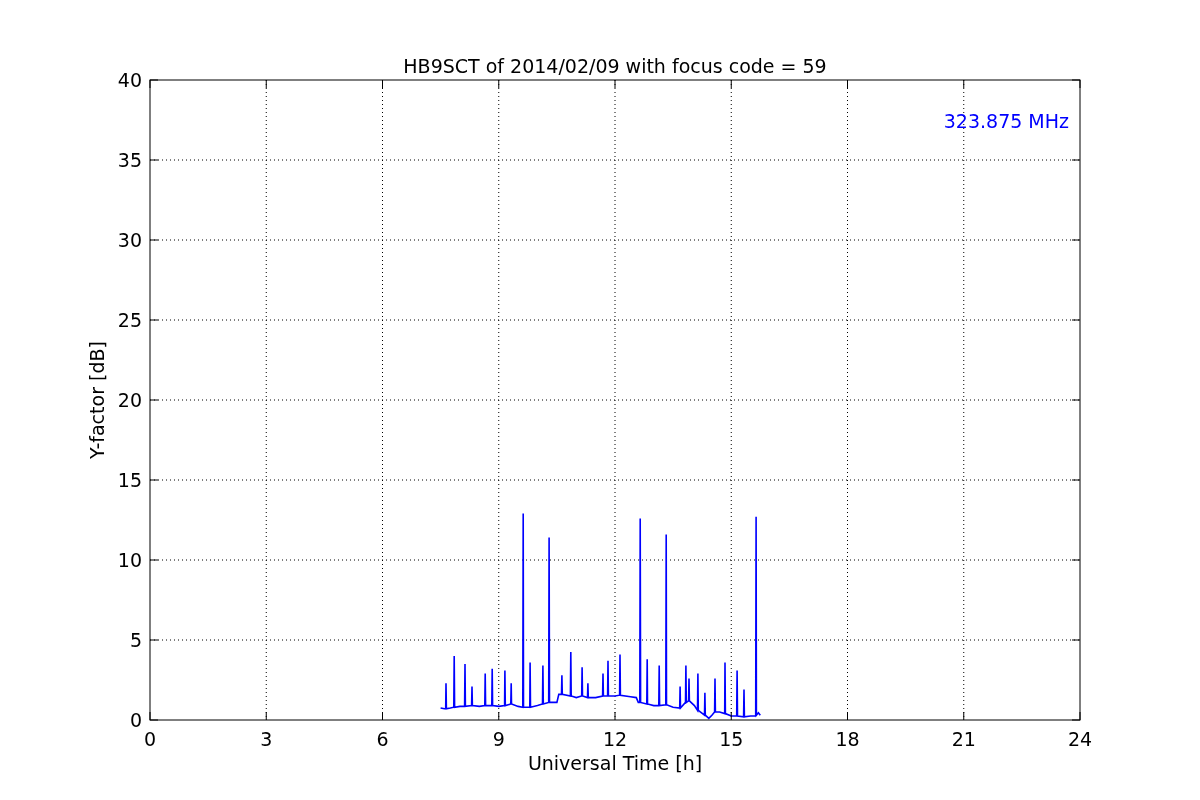 The height and width of the screenshot is (800, 1200). What do you see at coordinates (129, 320) in the screenshot?
I see `y-tick-label: 25` at bounding box center [129, 320].